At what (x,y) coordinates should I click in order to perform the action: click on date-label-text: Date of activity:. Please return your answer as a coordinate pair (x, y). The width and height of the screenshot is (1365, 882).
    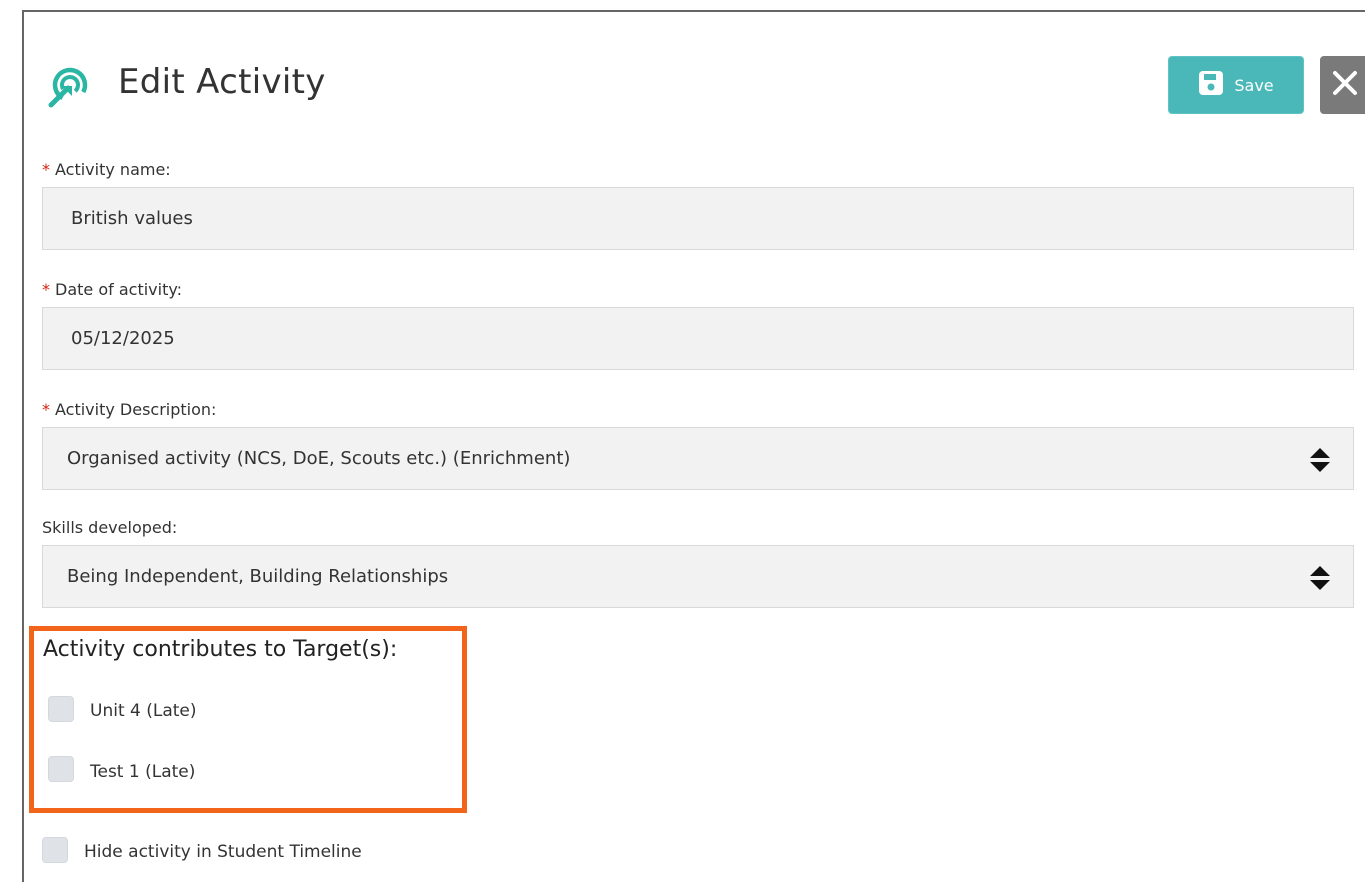
    Looking at the image, I should click on (119, 289).